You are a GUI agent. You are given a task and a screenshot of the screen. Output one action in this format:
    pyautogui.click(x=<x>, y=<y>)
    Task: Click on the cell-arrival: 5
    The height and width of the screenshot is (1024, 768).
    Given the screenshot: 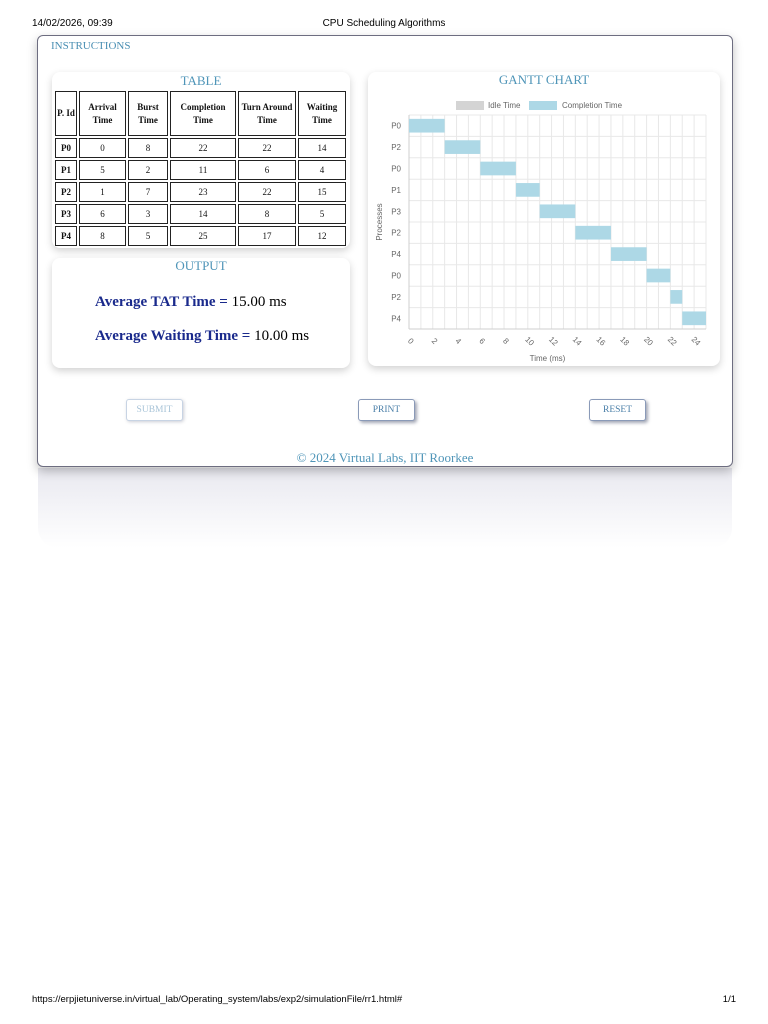 What is the action you would take?
    pyautogui.click(x=102, y=170)
    